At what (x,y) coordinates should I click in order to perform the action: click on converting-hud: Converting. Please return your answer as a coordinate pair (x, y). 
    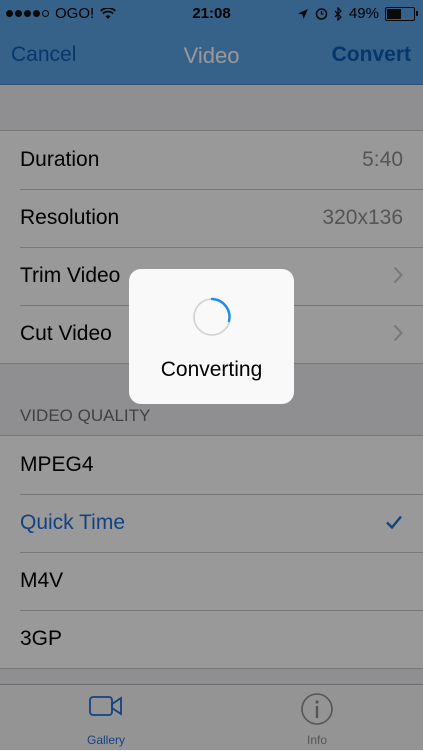
    Looking at the image, I should click on (211, 336).